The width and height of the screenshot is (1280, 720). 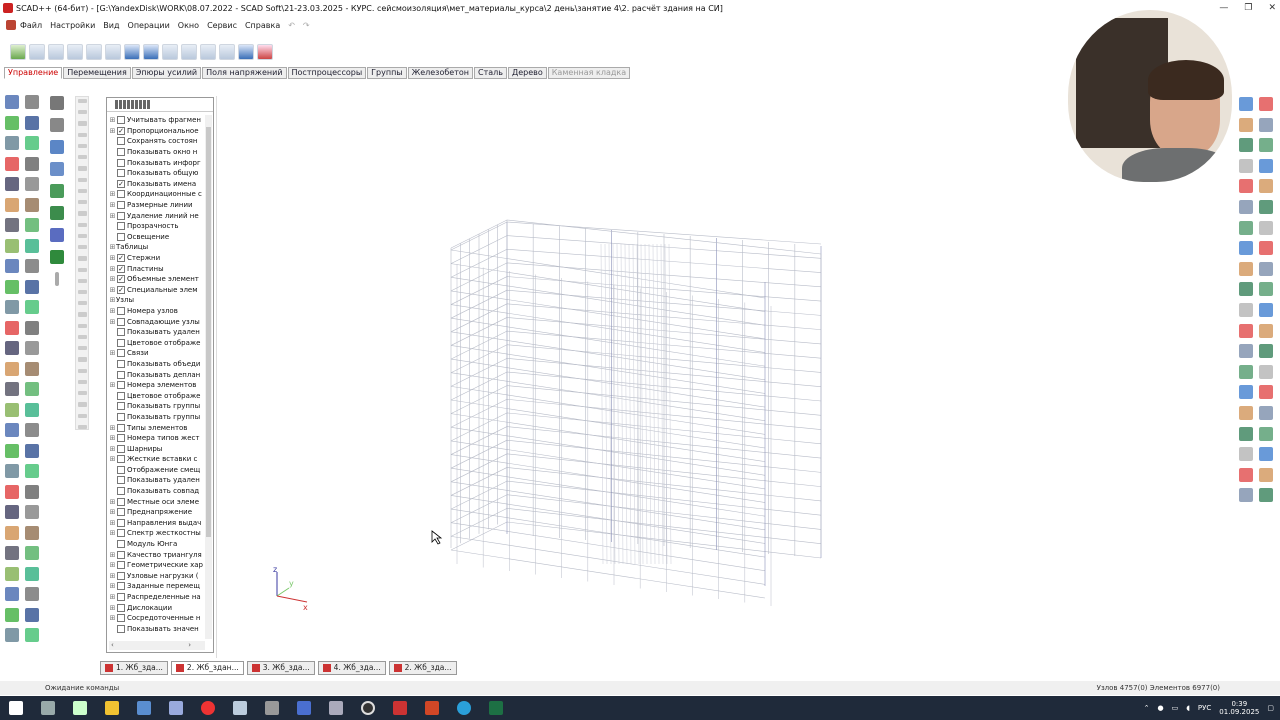 I want to click on tree-scrollbar, so click(x=208, y=377).